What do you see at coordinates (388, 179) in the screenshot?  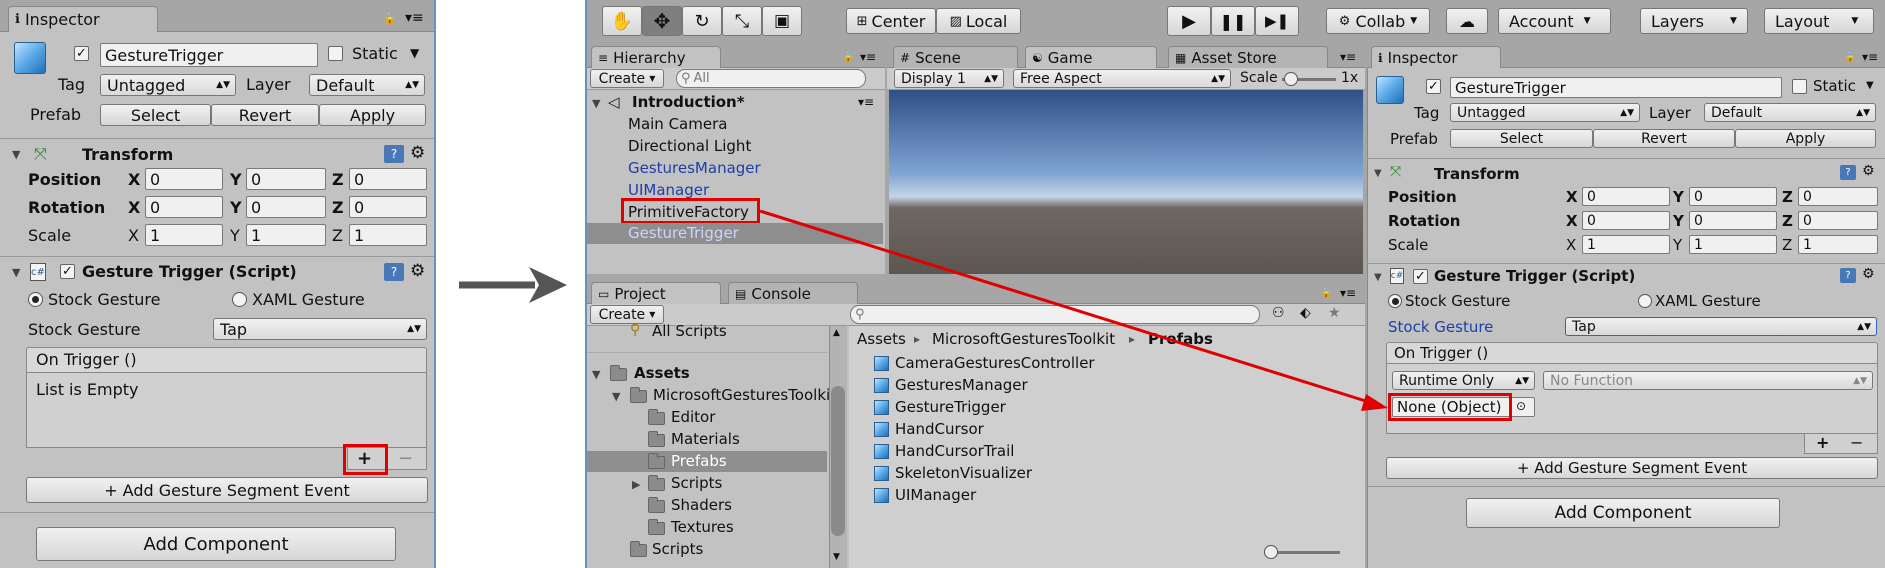 I see `position-z-field: 0` at bounding box center [388, 179].